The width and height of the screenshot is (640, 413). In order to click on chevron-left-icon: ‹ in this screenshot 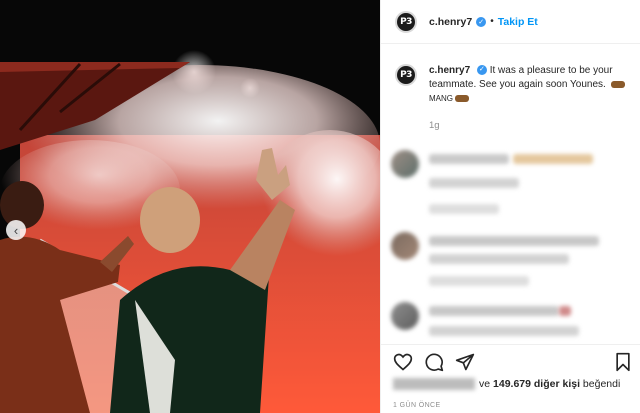, I will do `click(16, 230)`.